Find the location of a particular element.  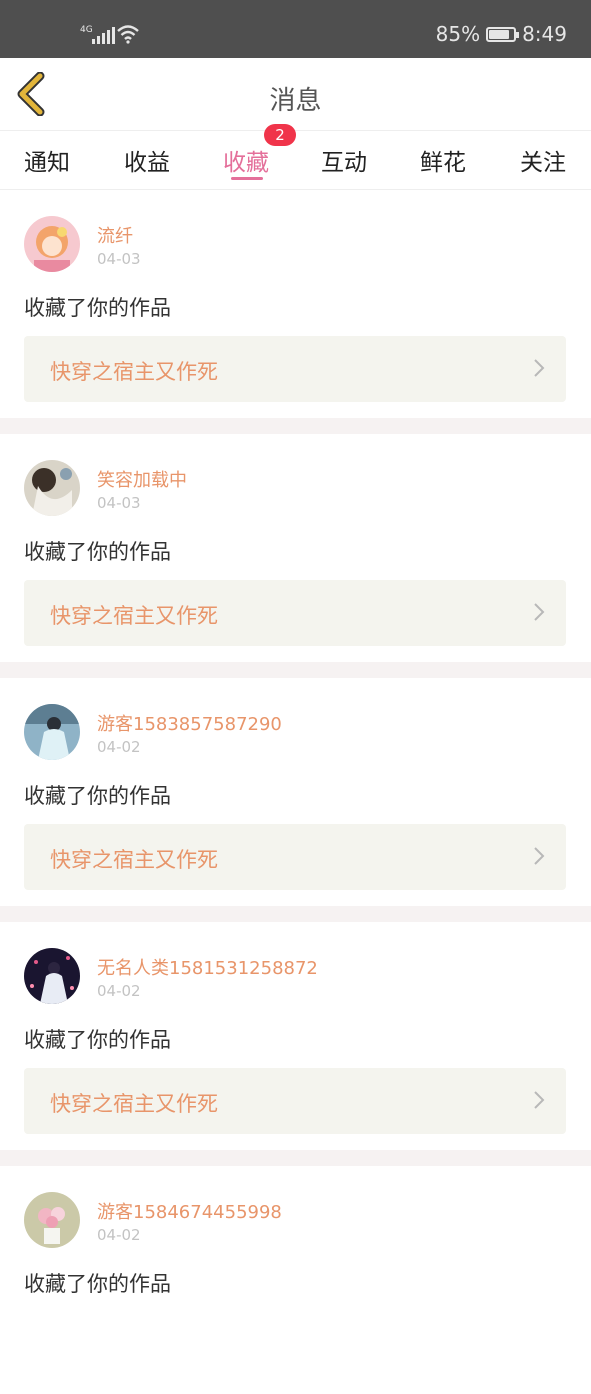

username: 游客1583857587290 is located at coordinates (189, 723).